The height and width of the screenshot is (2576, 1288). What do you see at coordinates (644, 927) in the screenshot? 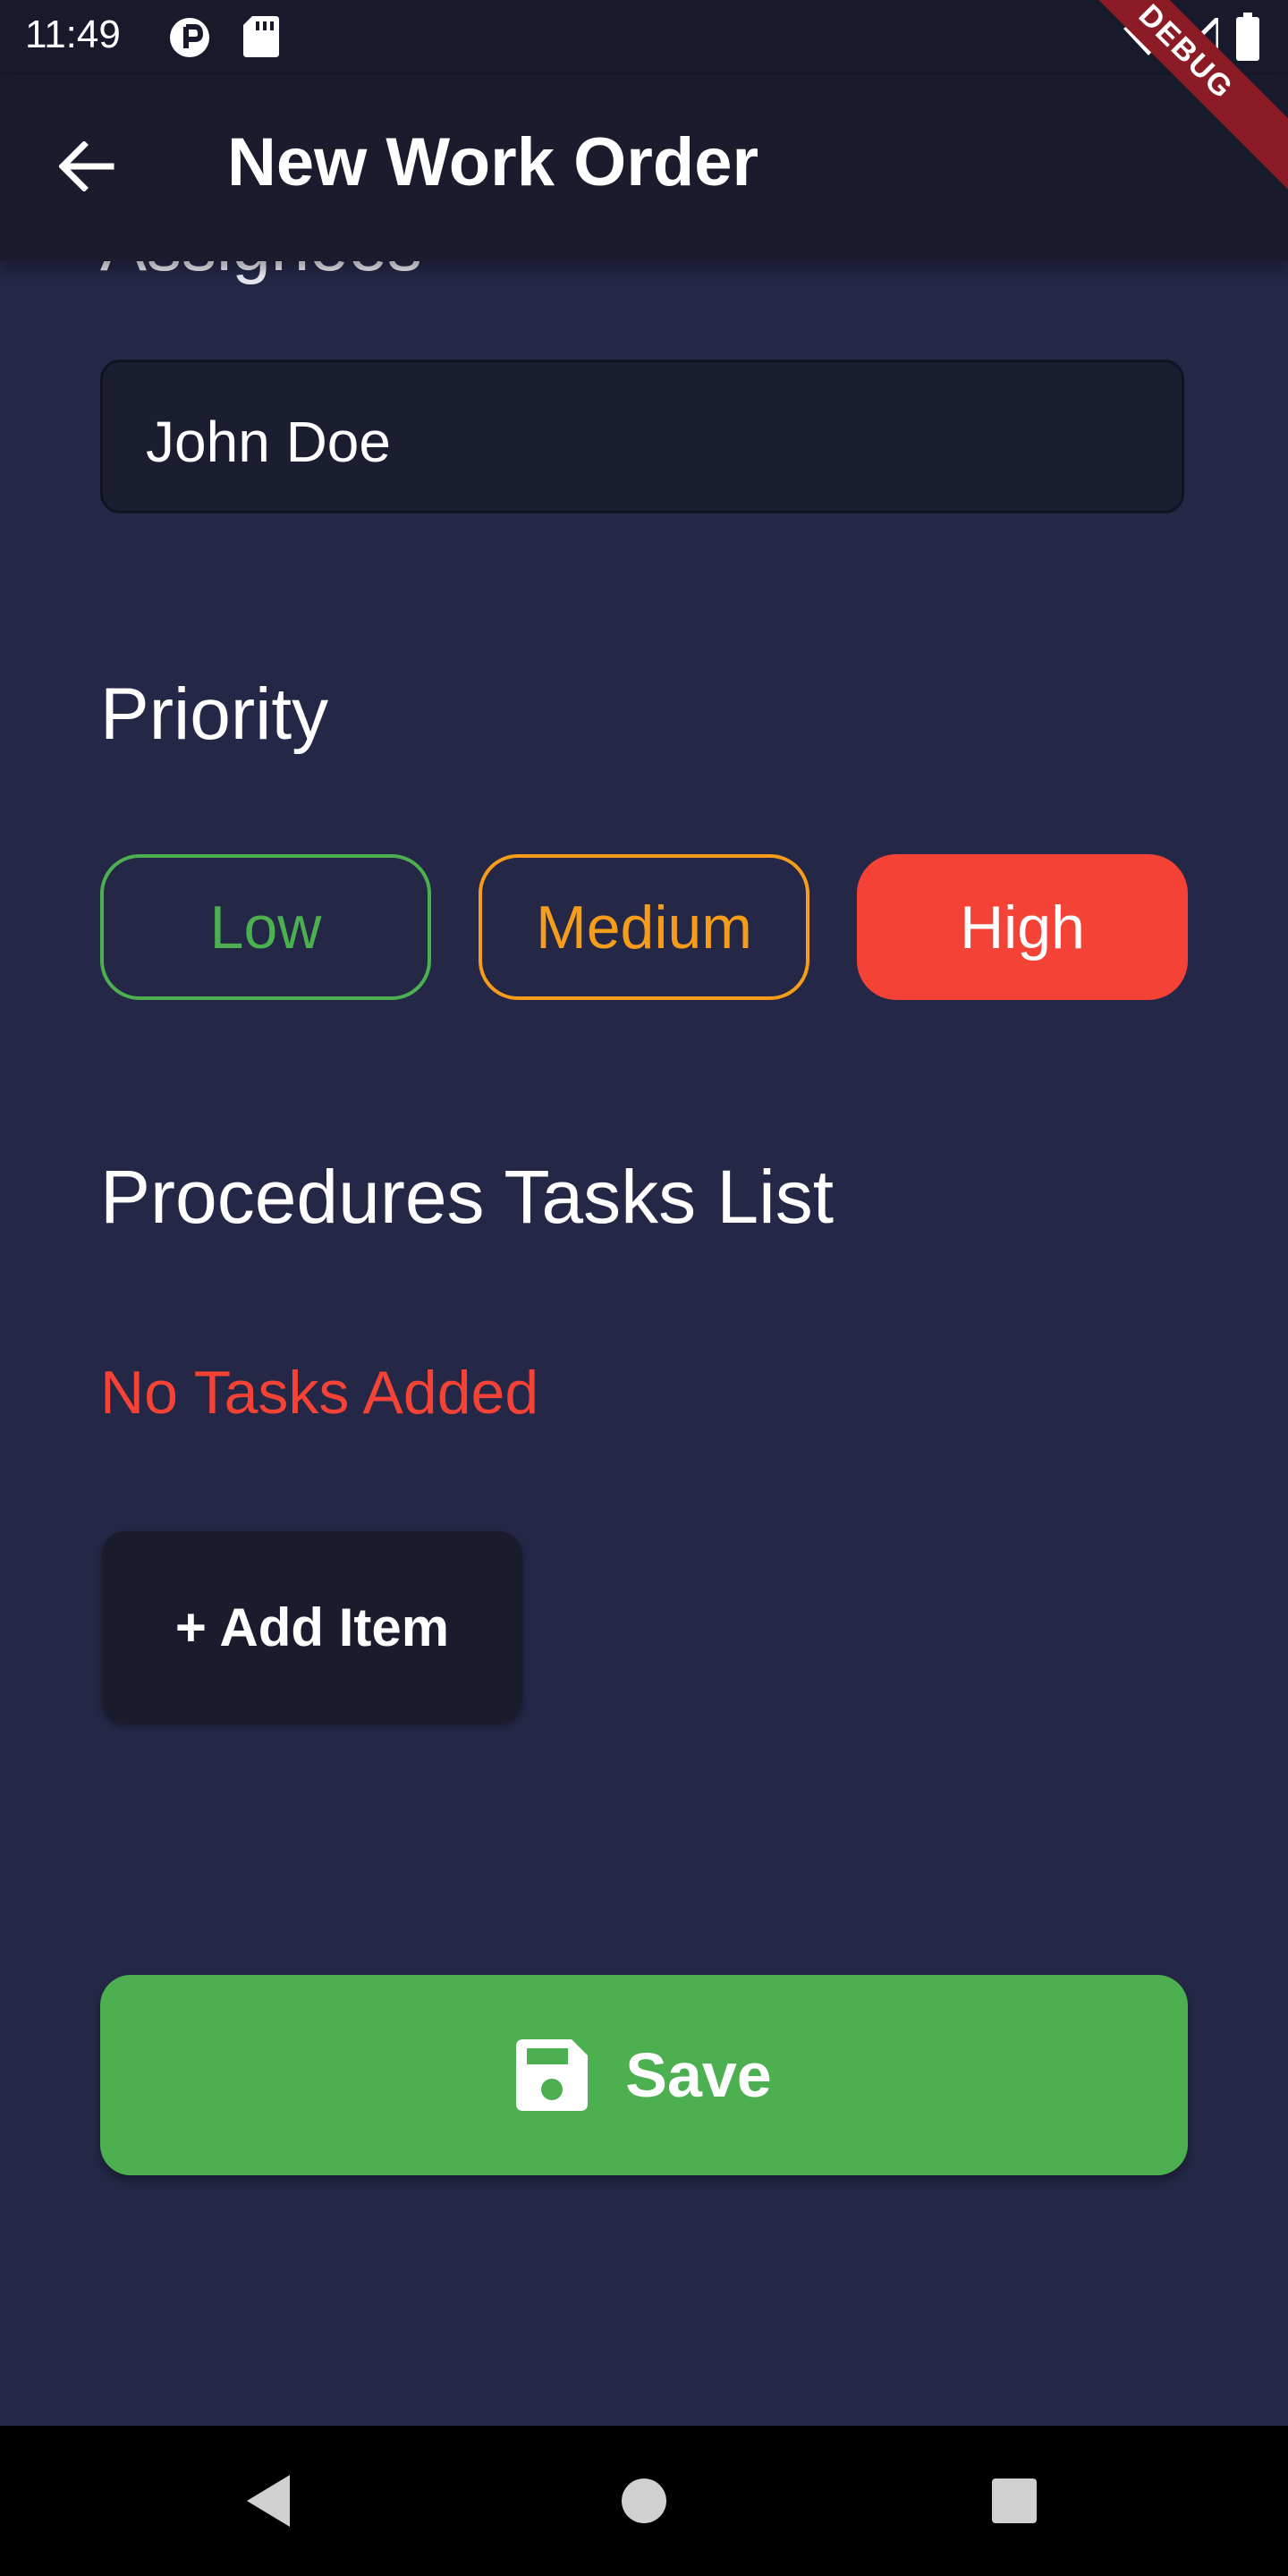
I see `priority-medium-button: Medium` at bounding box center [644, 927].